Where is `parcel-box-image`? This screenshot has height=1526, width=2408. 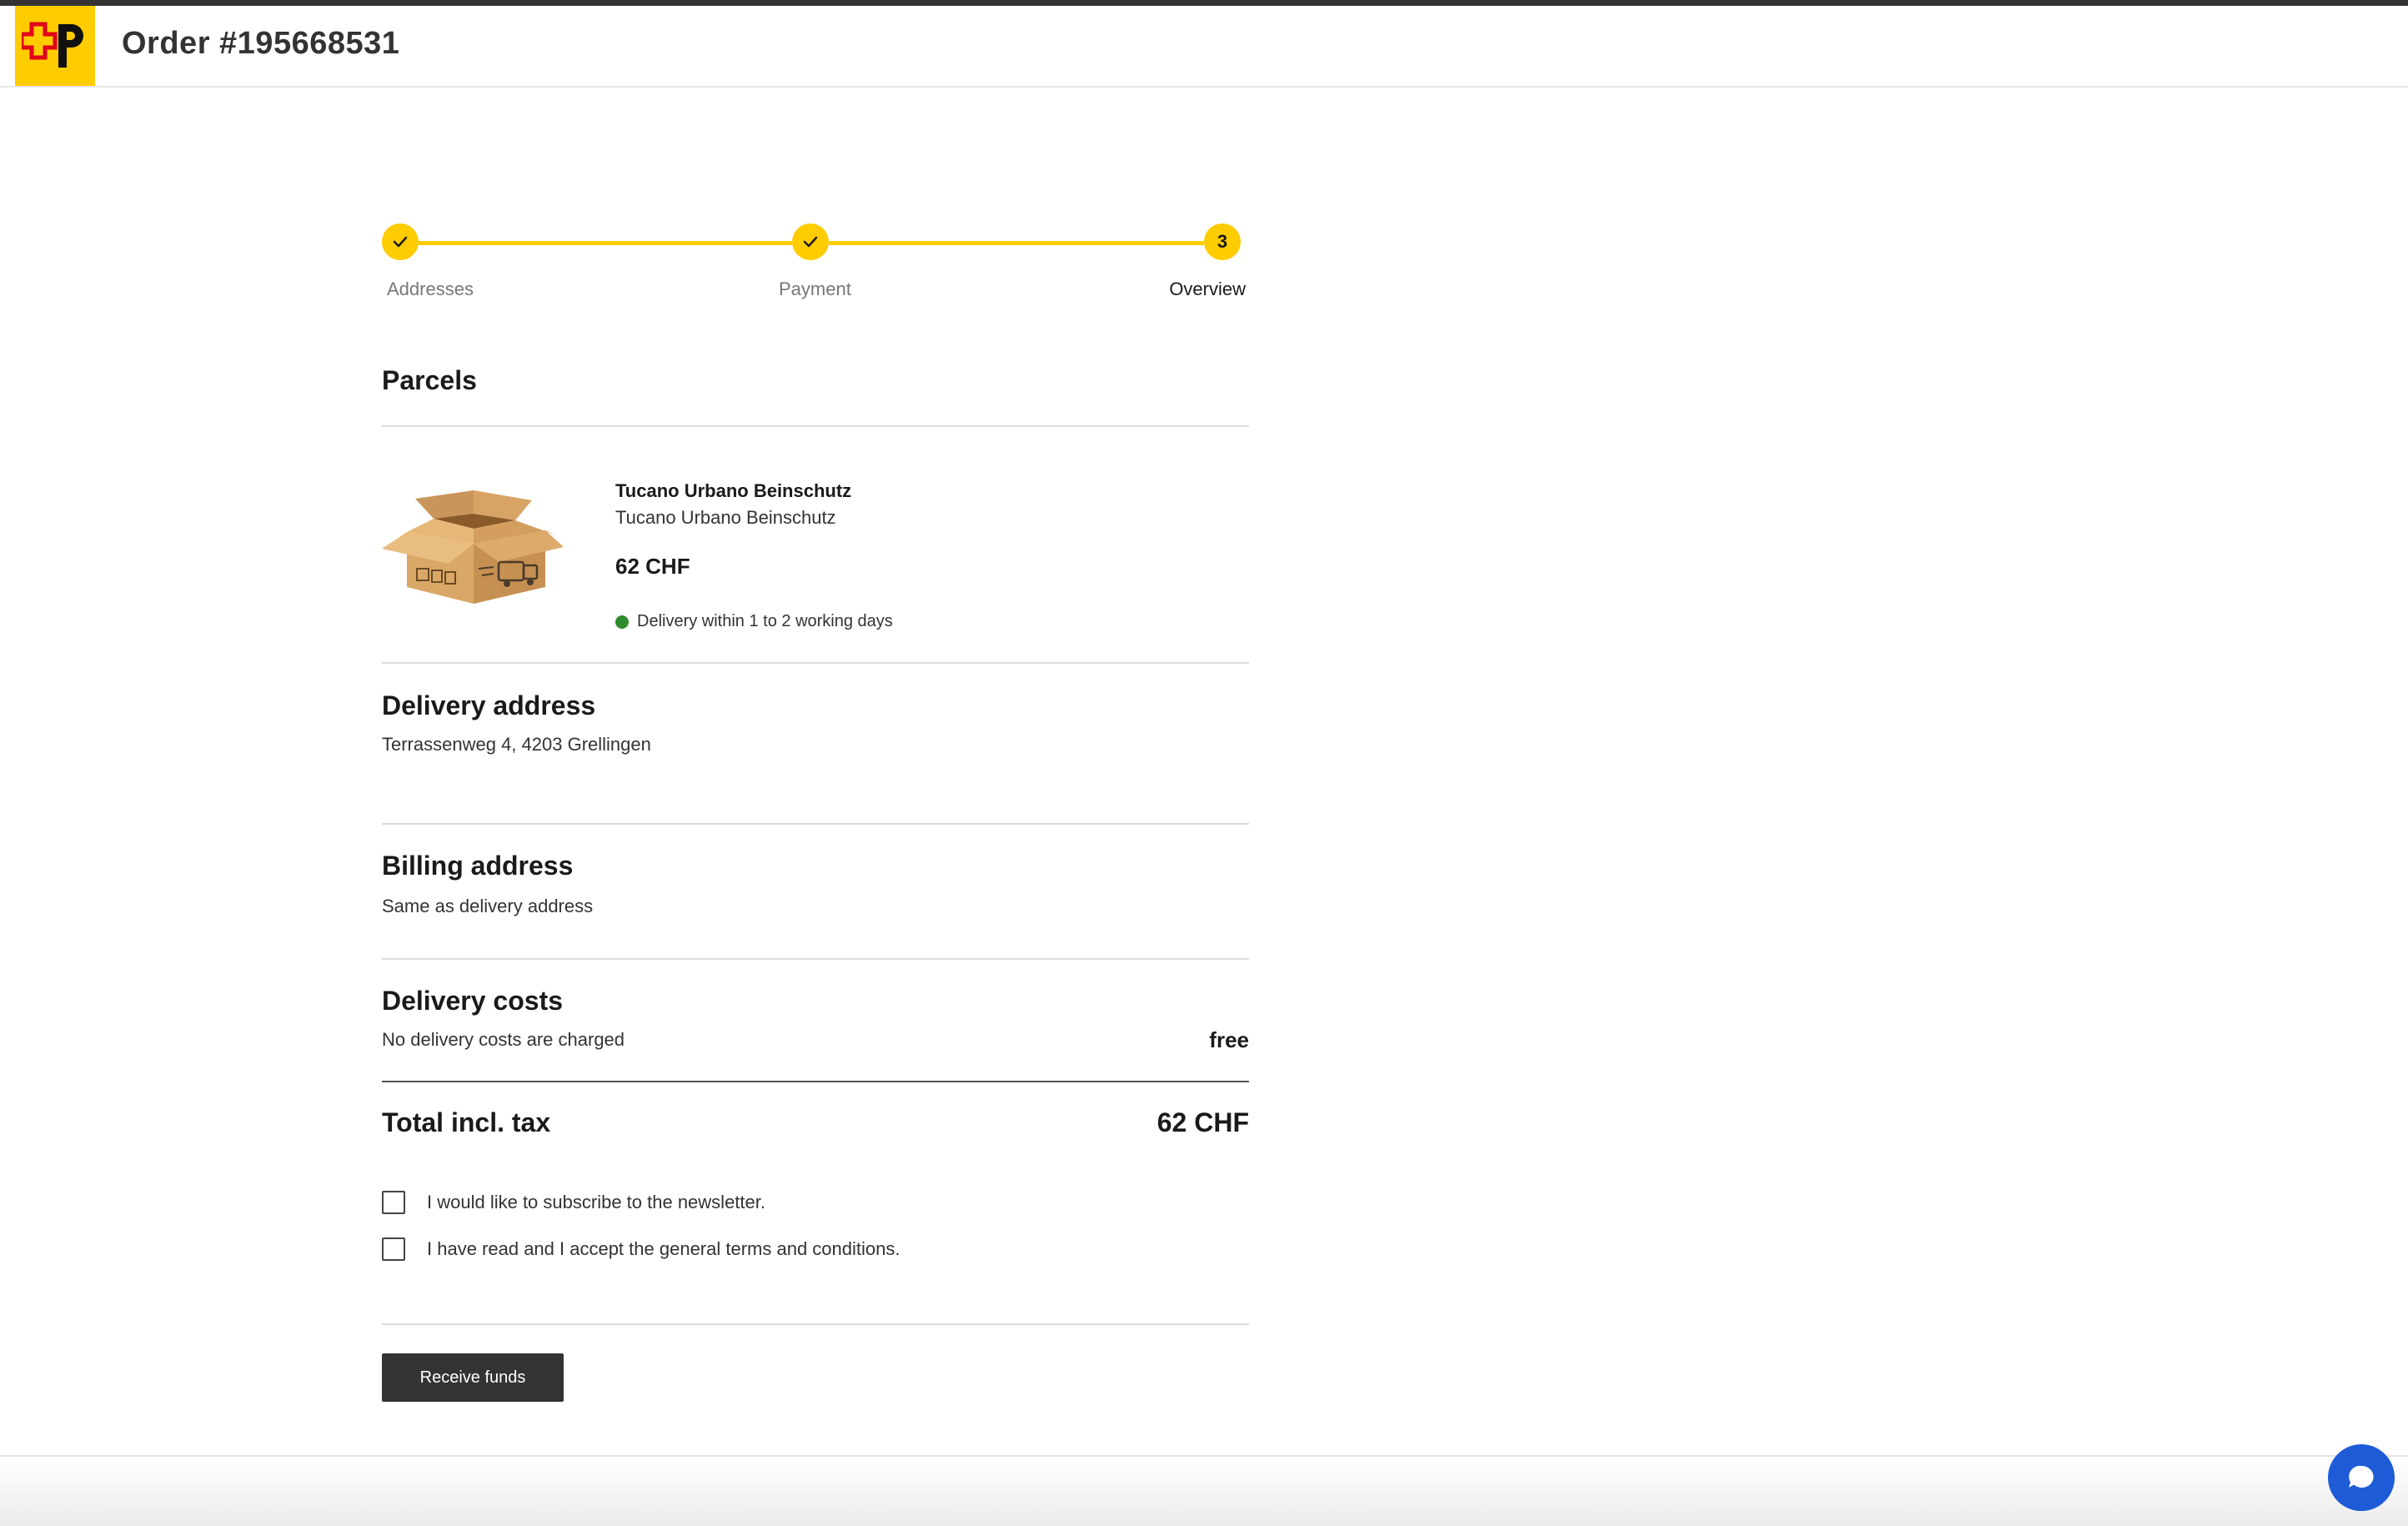
parcel-box-image is located at coordinates (473, 547).